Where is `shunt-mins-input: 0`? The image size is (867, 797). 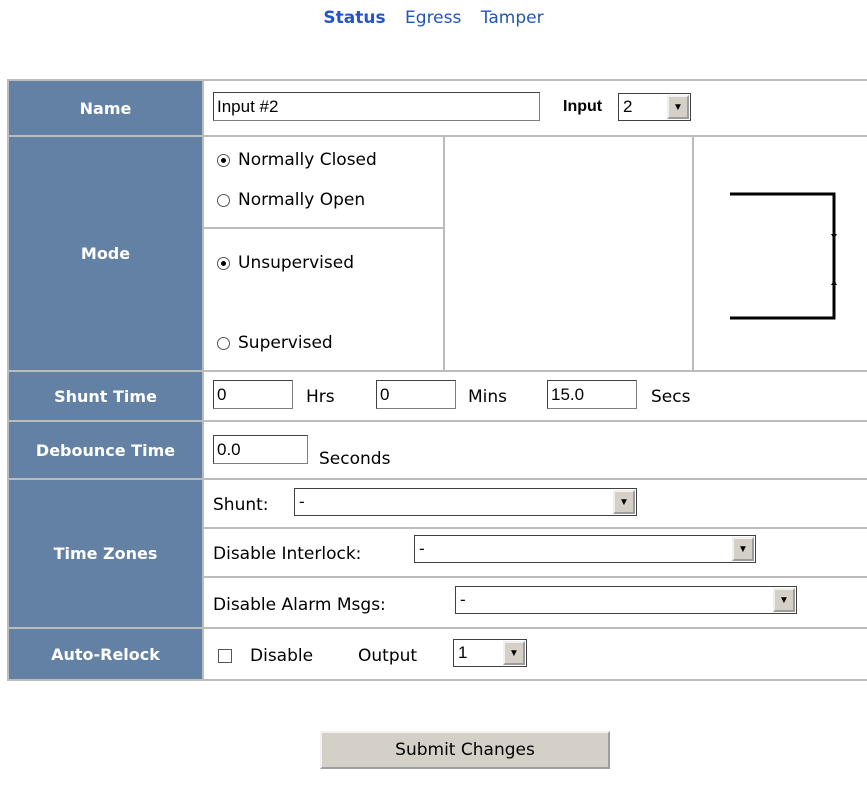
shunt-mins-input: 0 is located at coordinates (416, 394).